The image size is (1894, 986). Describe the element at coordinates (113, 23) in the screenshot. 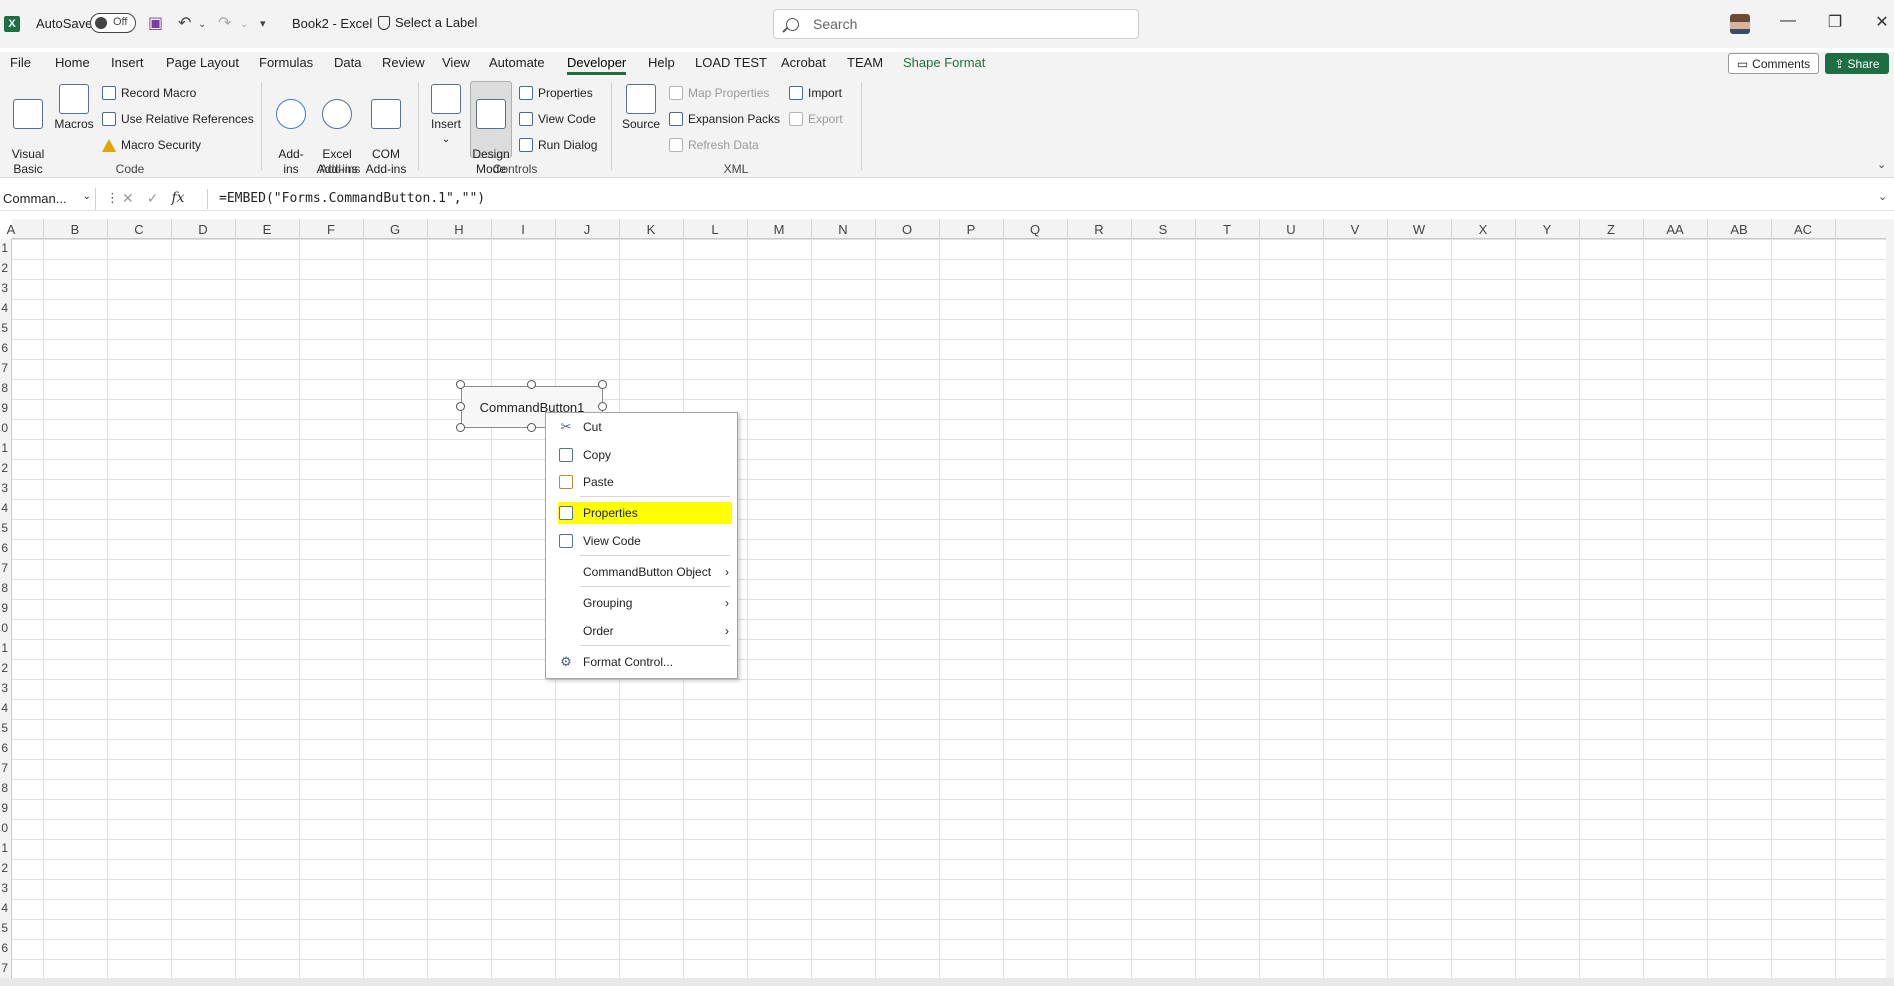

I see `autosave-toggle: Off` at that location.